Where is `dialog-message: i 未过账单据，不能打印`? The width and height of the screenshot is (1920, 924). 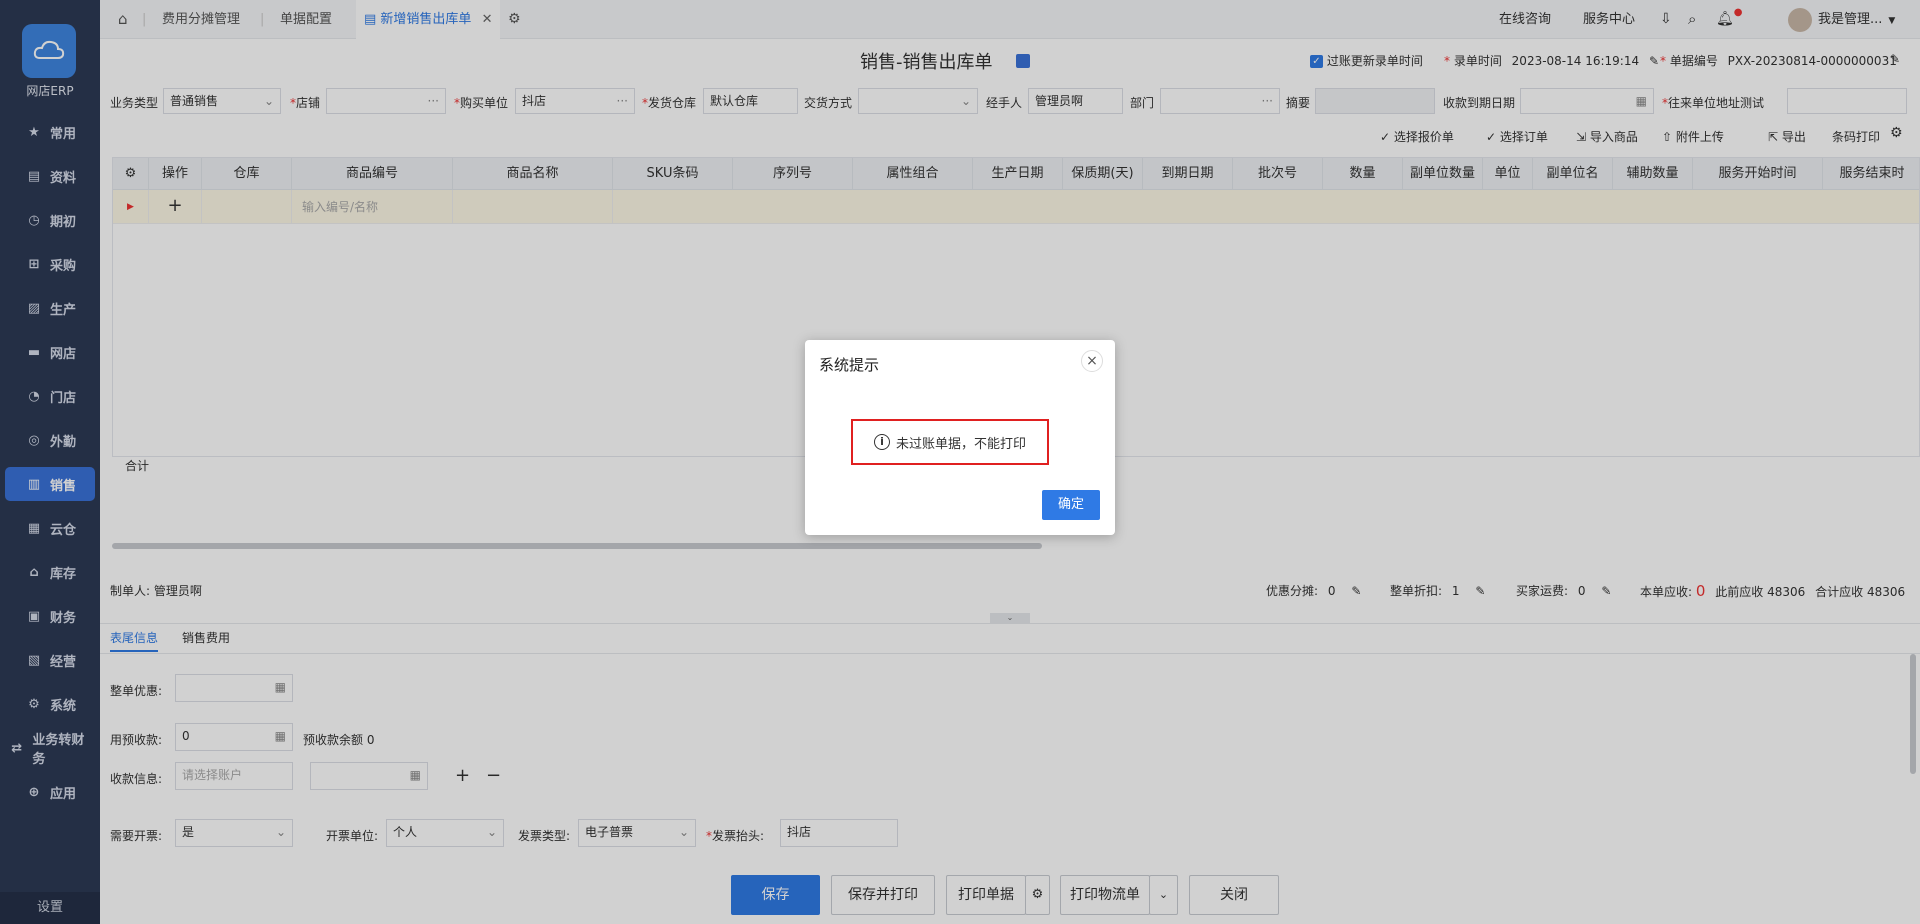
dialog-message: i 未过账单据，不能打印 is located at coordinates (950, 442).